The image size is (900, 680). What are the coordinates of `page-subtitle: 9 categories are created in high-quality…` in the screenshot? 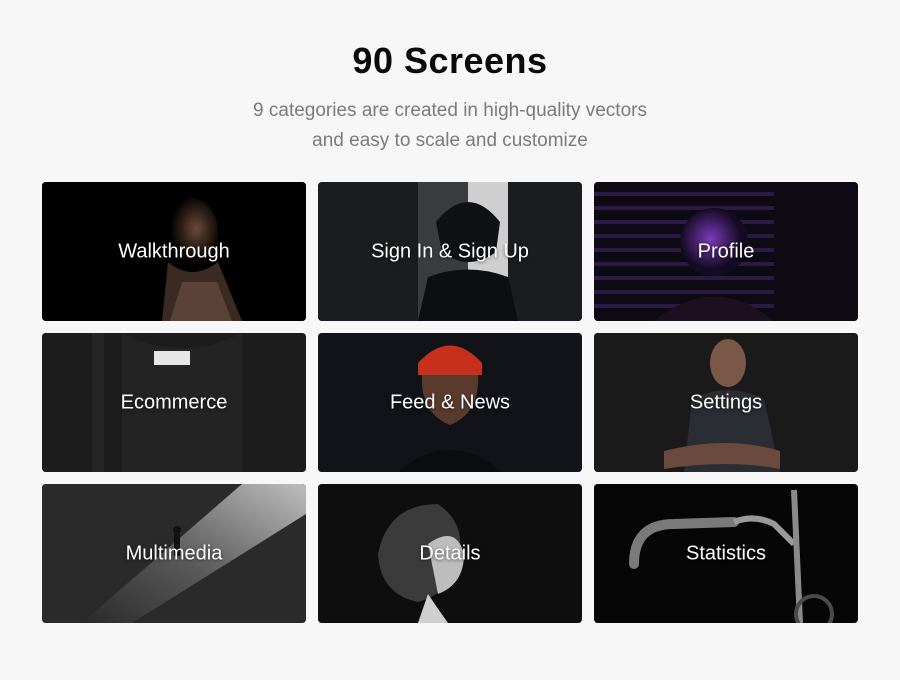 It's located at (450, 126).